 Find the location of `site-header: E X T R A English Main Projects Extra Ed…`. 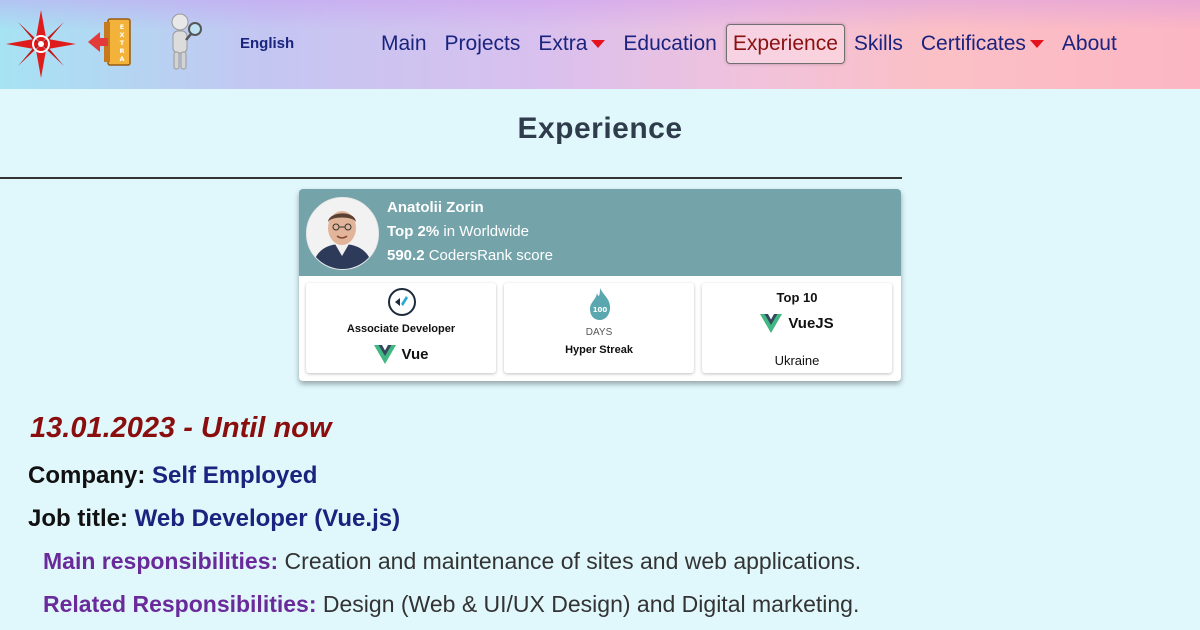

site-header: E X T R A English Main Projects Extra Ed… is located at coordinates (600, 44).